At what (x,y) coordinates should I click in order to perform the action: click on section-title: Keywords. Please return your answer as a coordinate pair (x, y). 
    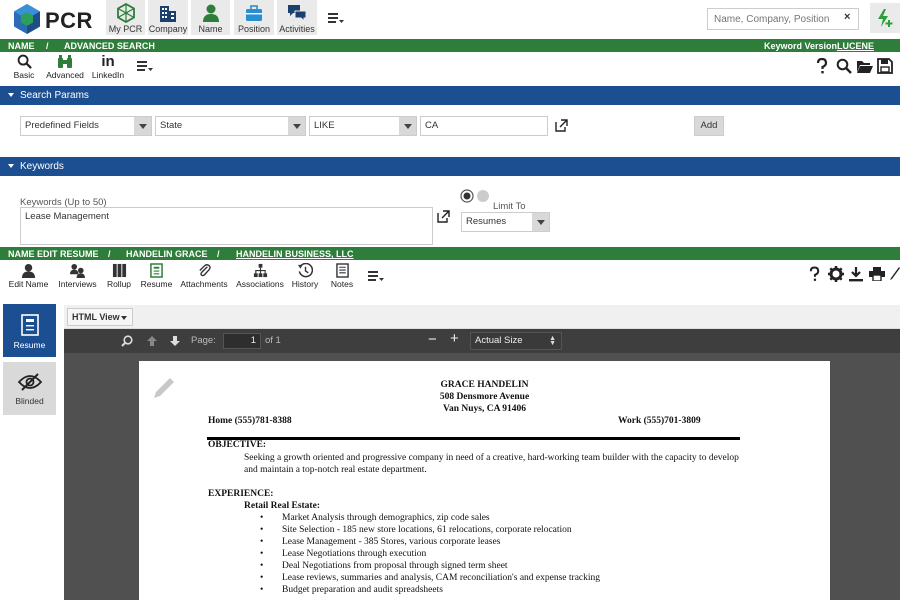
    Looking at the image, I should click on (42, 166).